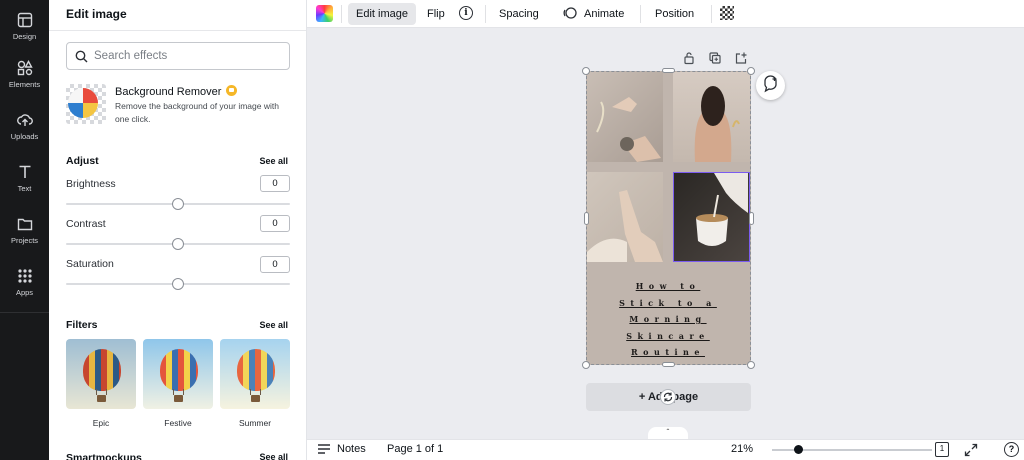 The image size is (1024, 460). What do you see at coordinates (24, 292) in the screenshot?
I see `rail-label: Apps` at bounding box center [24, 292].